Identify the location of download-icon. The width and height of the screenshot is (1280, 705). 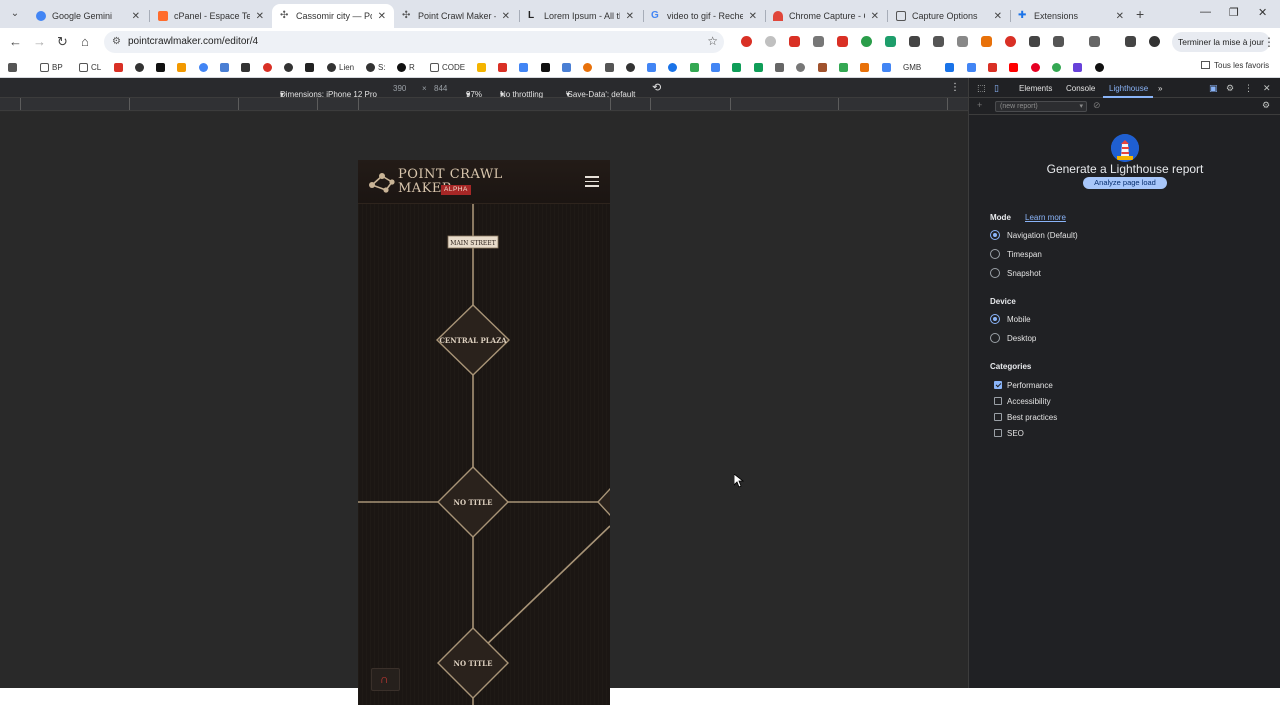
(1130, 41).